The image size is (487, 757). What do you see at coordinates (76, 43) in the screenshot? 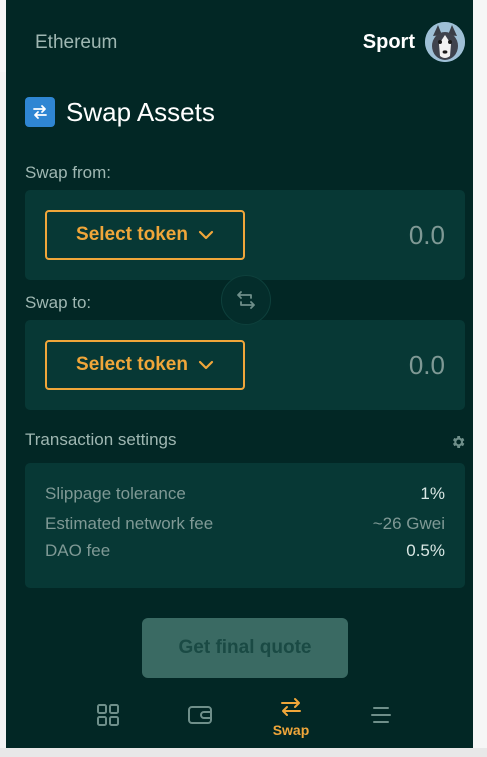
I see `network-selector: Ethereum` at bounding box center [76, 43].